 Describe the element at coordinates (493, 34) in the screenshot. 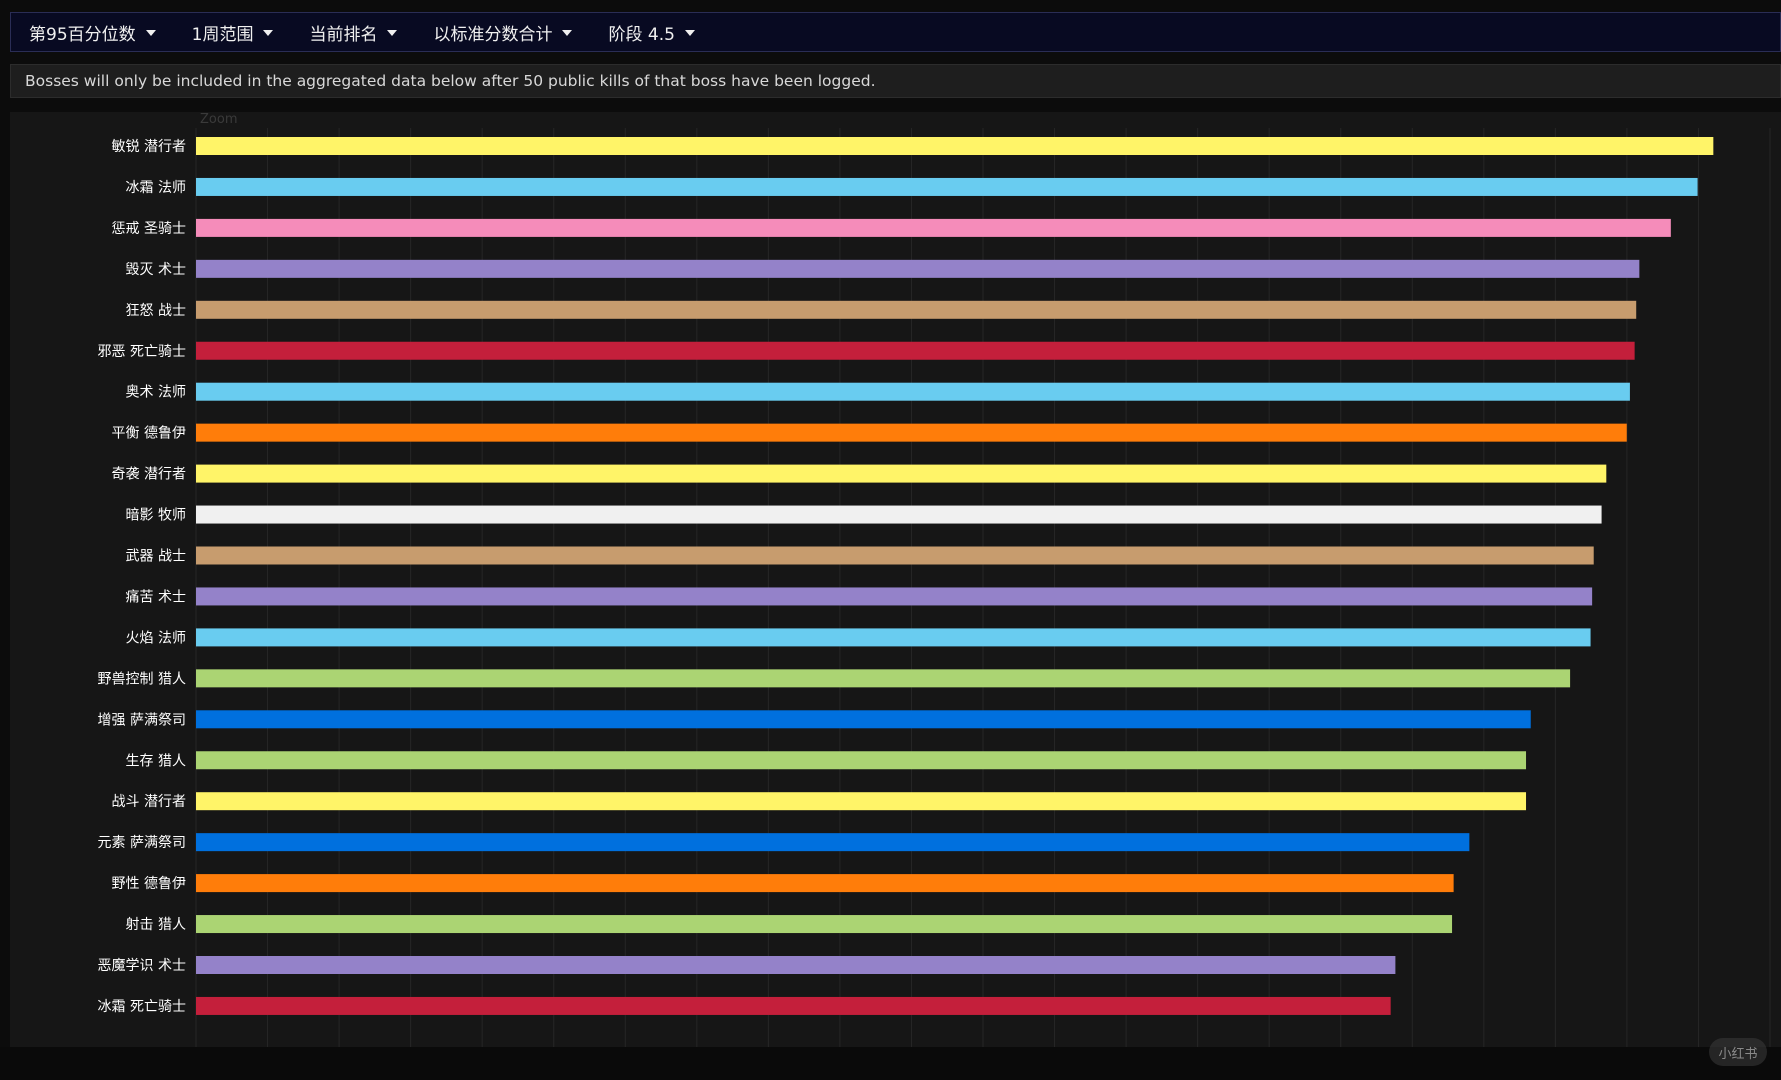

I see `aggregation-dropdown-label: 以标准分数合计` at that location.